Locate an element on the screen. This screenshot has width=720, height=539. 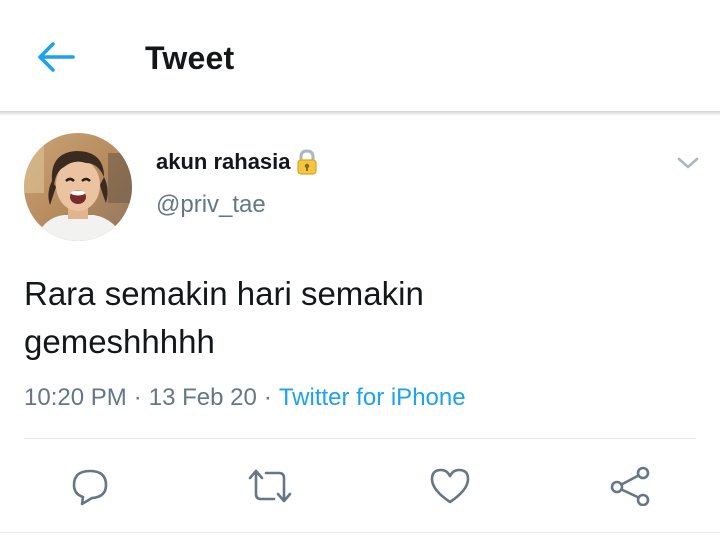
share-button is located at coordinates (630, 486).